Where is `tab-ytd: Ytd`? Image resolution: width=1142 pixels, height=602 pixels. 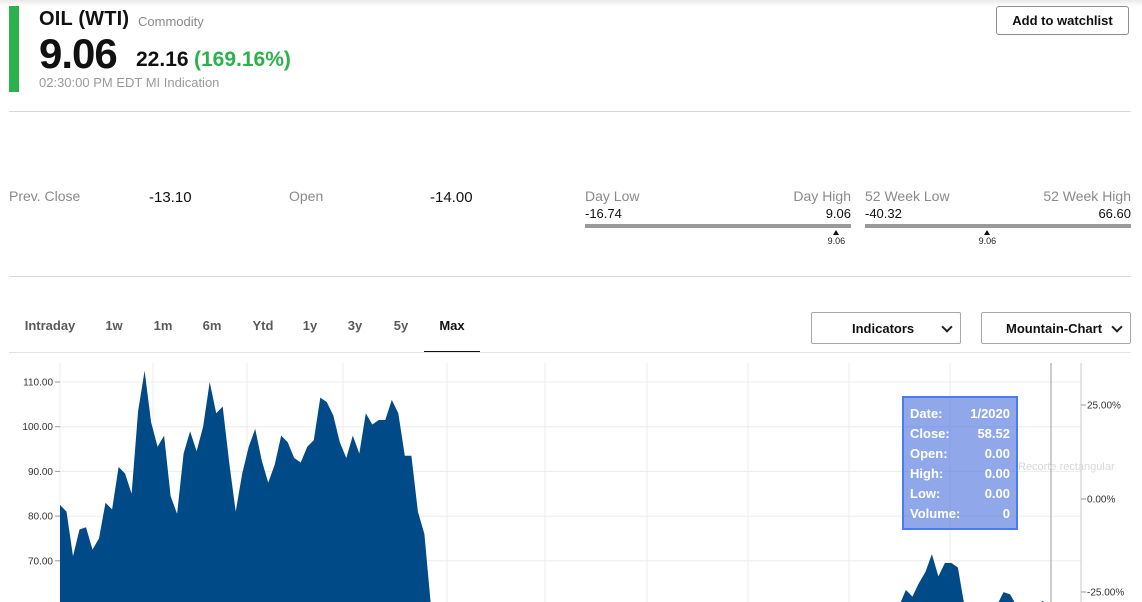 tab-ytd: Ytd is located at coordinates (263, 331).